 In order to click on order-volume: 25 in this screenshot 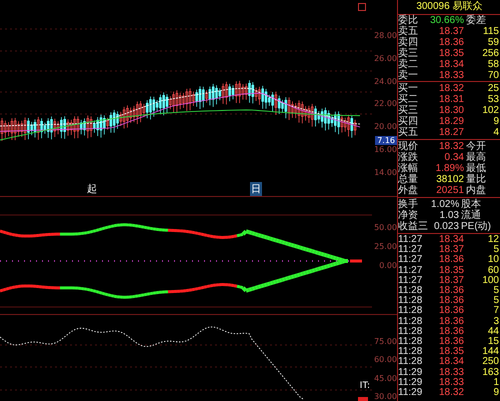, I will do `click(492, 88)`.